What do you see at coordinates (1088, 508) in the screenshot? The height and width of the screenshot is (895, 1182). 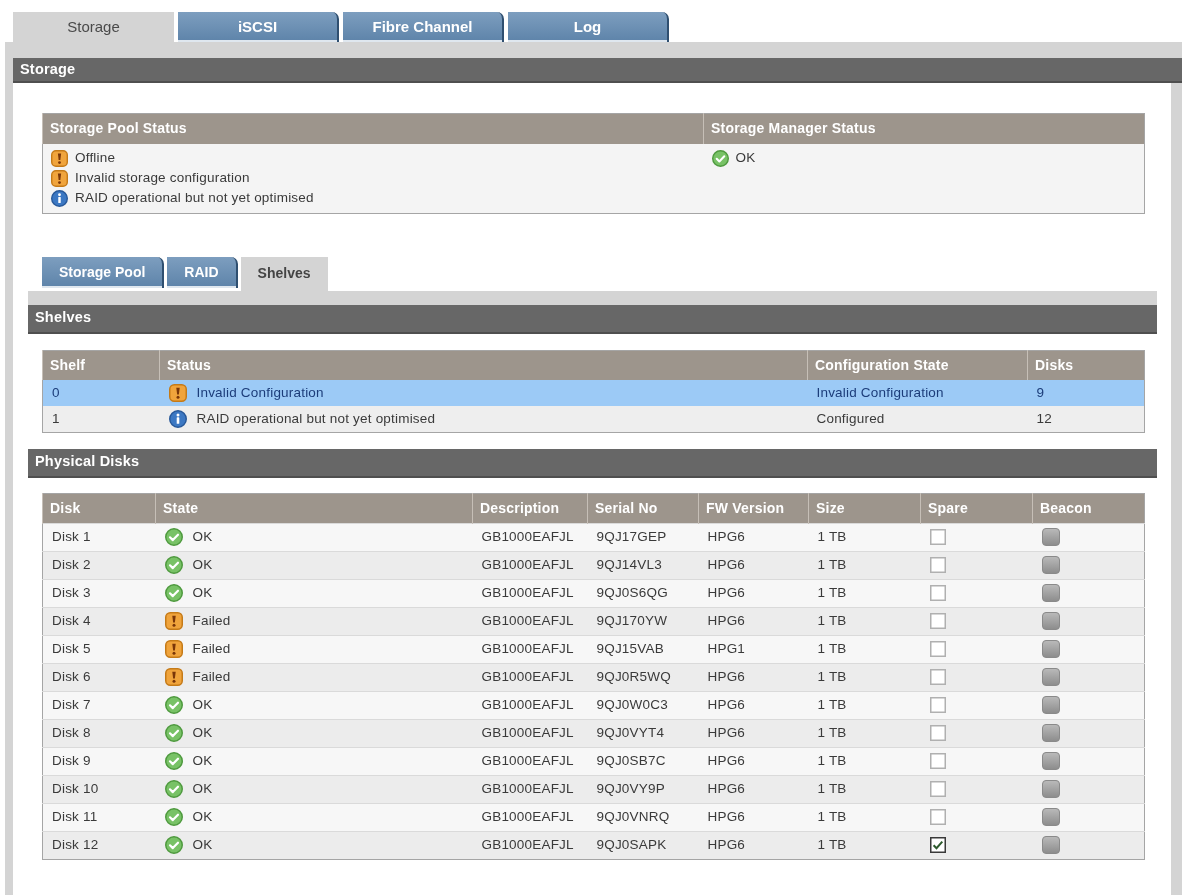 I see `column-header: Beacon` at bounding box center [1088, 508].